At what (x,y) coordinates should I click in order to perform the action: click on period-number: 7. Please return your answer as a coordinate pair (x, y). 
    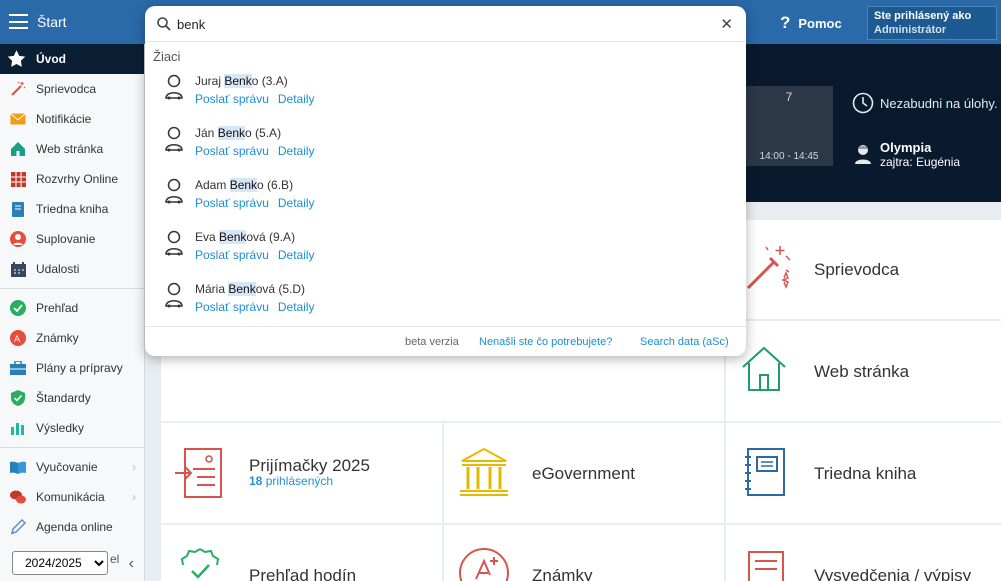
    Looking at the image, I should click on (789, 97).